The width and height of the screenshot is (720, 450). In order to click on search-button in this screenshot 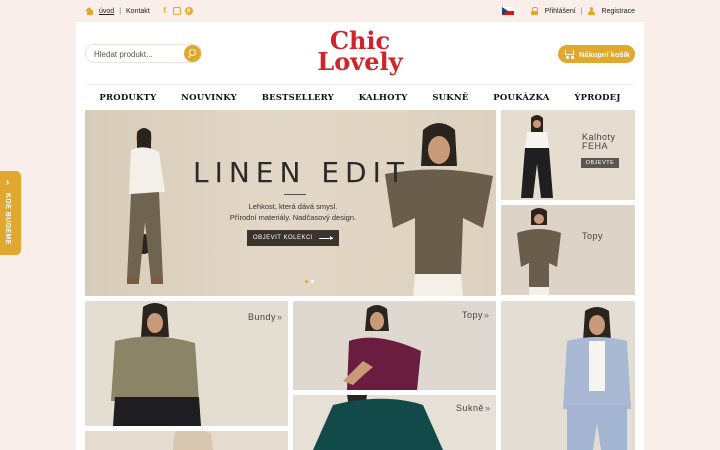, I will do `click(192, 53)`.